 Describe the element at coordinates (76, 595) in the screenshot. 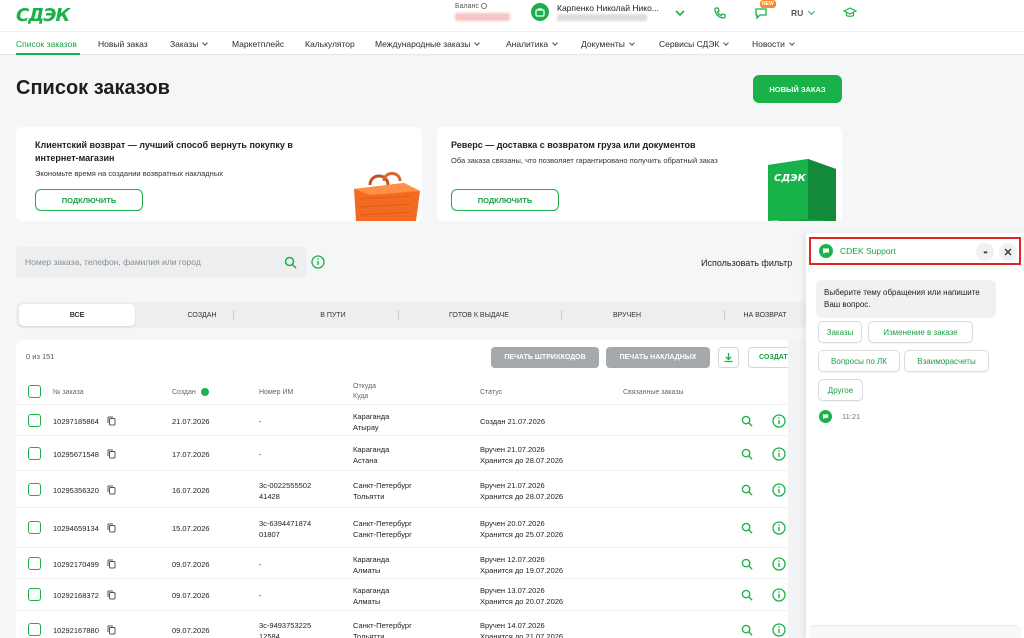

I see `order-number: 10292168372` at that location.